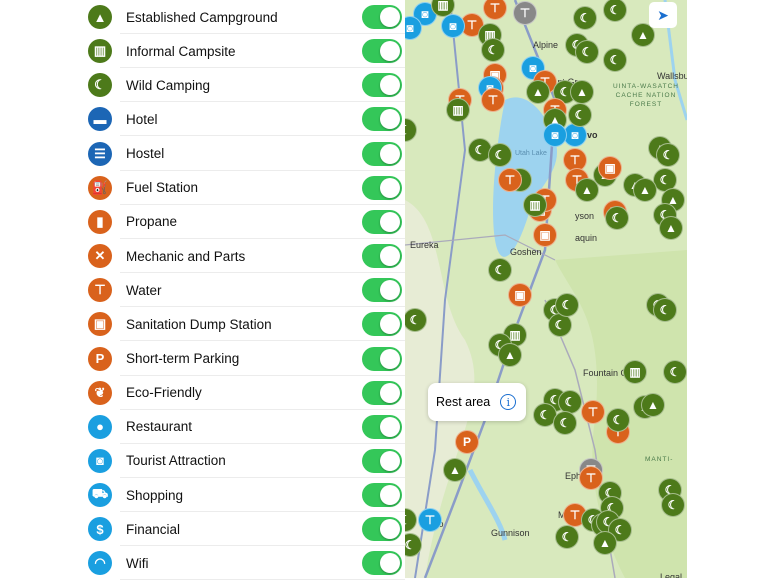 Image resolution: width=770 pixels, height=580 pixels. What do you see at coordinates (145, 154) in the screenshot?
I see `filter-label: Hostel` at bounding box center [145, 154].